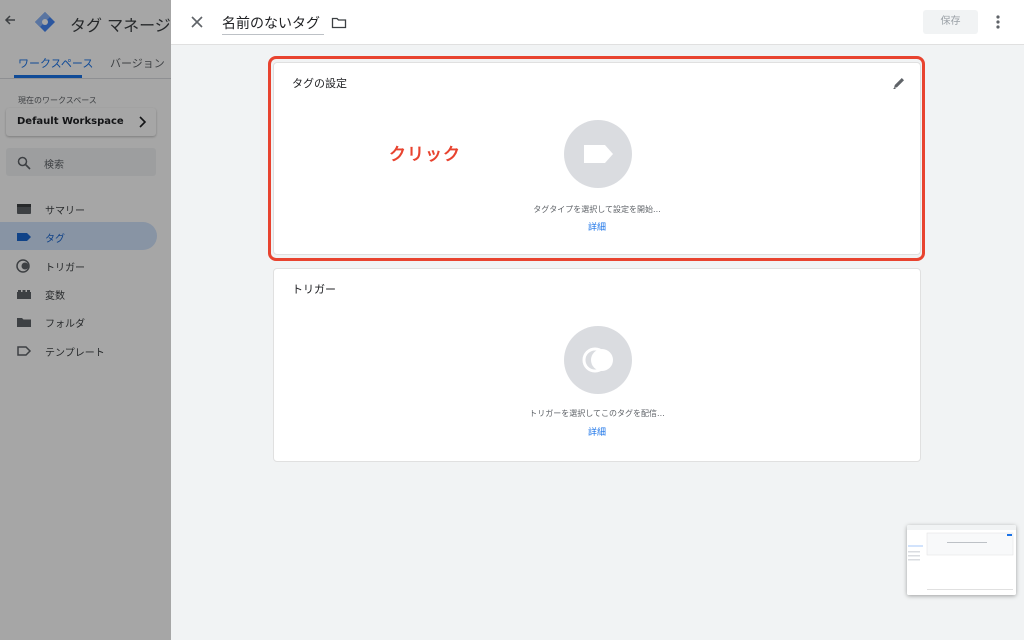 The height and width of the screenshot is (640, 1024). Describe the element at coordinates (425, 155) in the screenshot. I see `click-annotation: クリック` at that location.